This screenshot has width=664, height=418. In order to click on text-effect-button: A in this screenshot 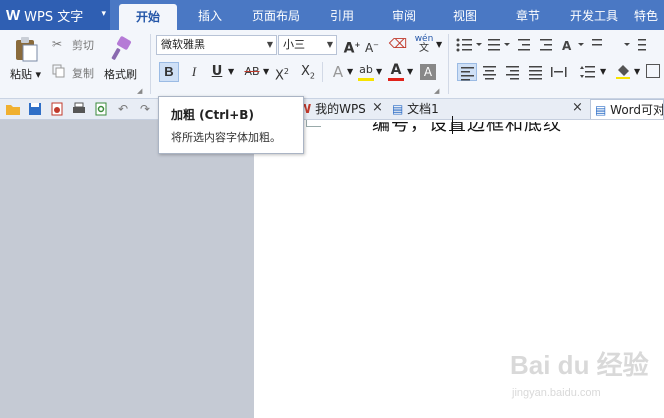, I will do `click(338, 72)`.